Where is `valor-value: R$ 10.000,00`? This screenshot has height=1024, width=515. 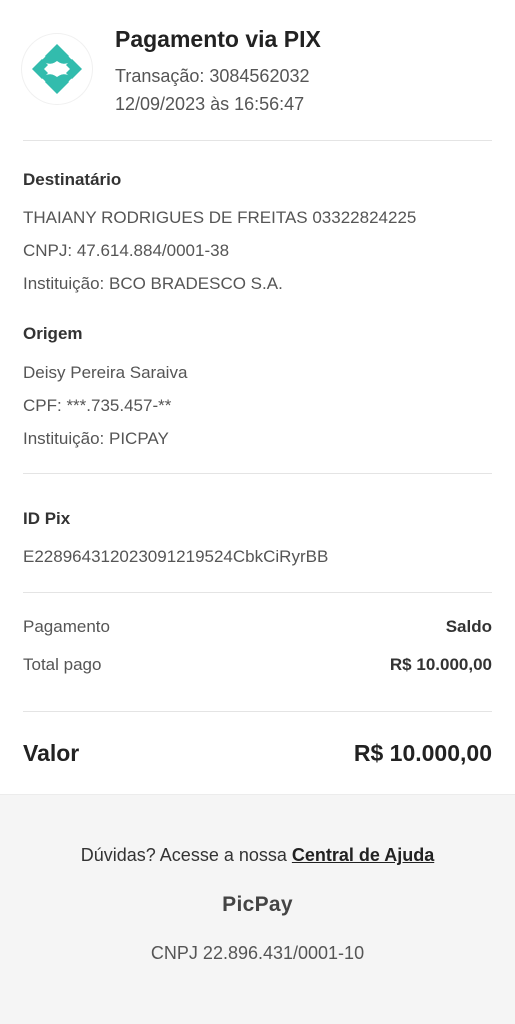
valor-value: R$ 10.000,00 is located at coordinates (422, 753).